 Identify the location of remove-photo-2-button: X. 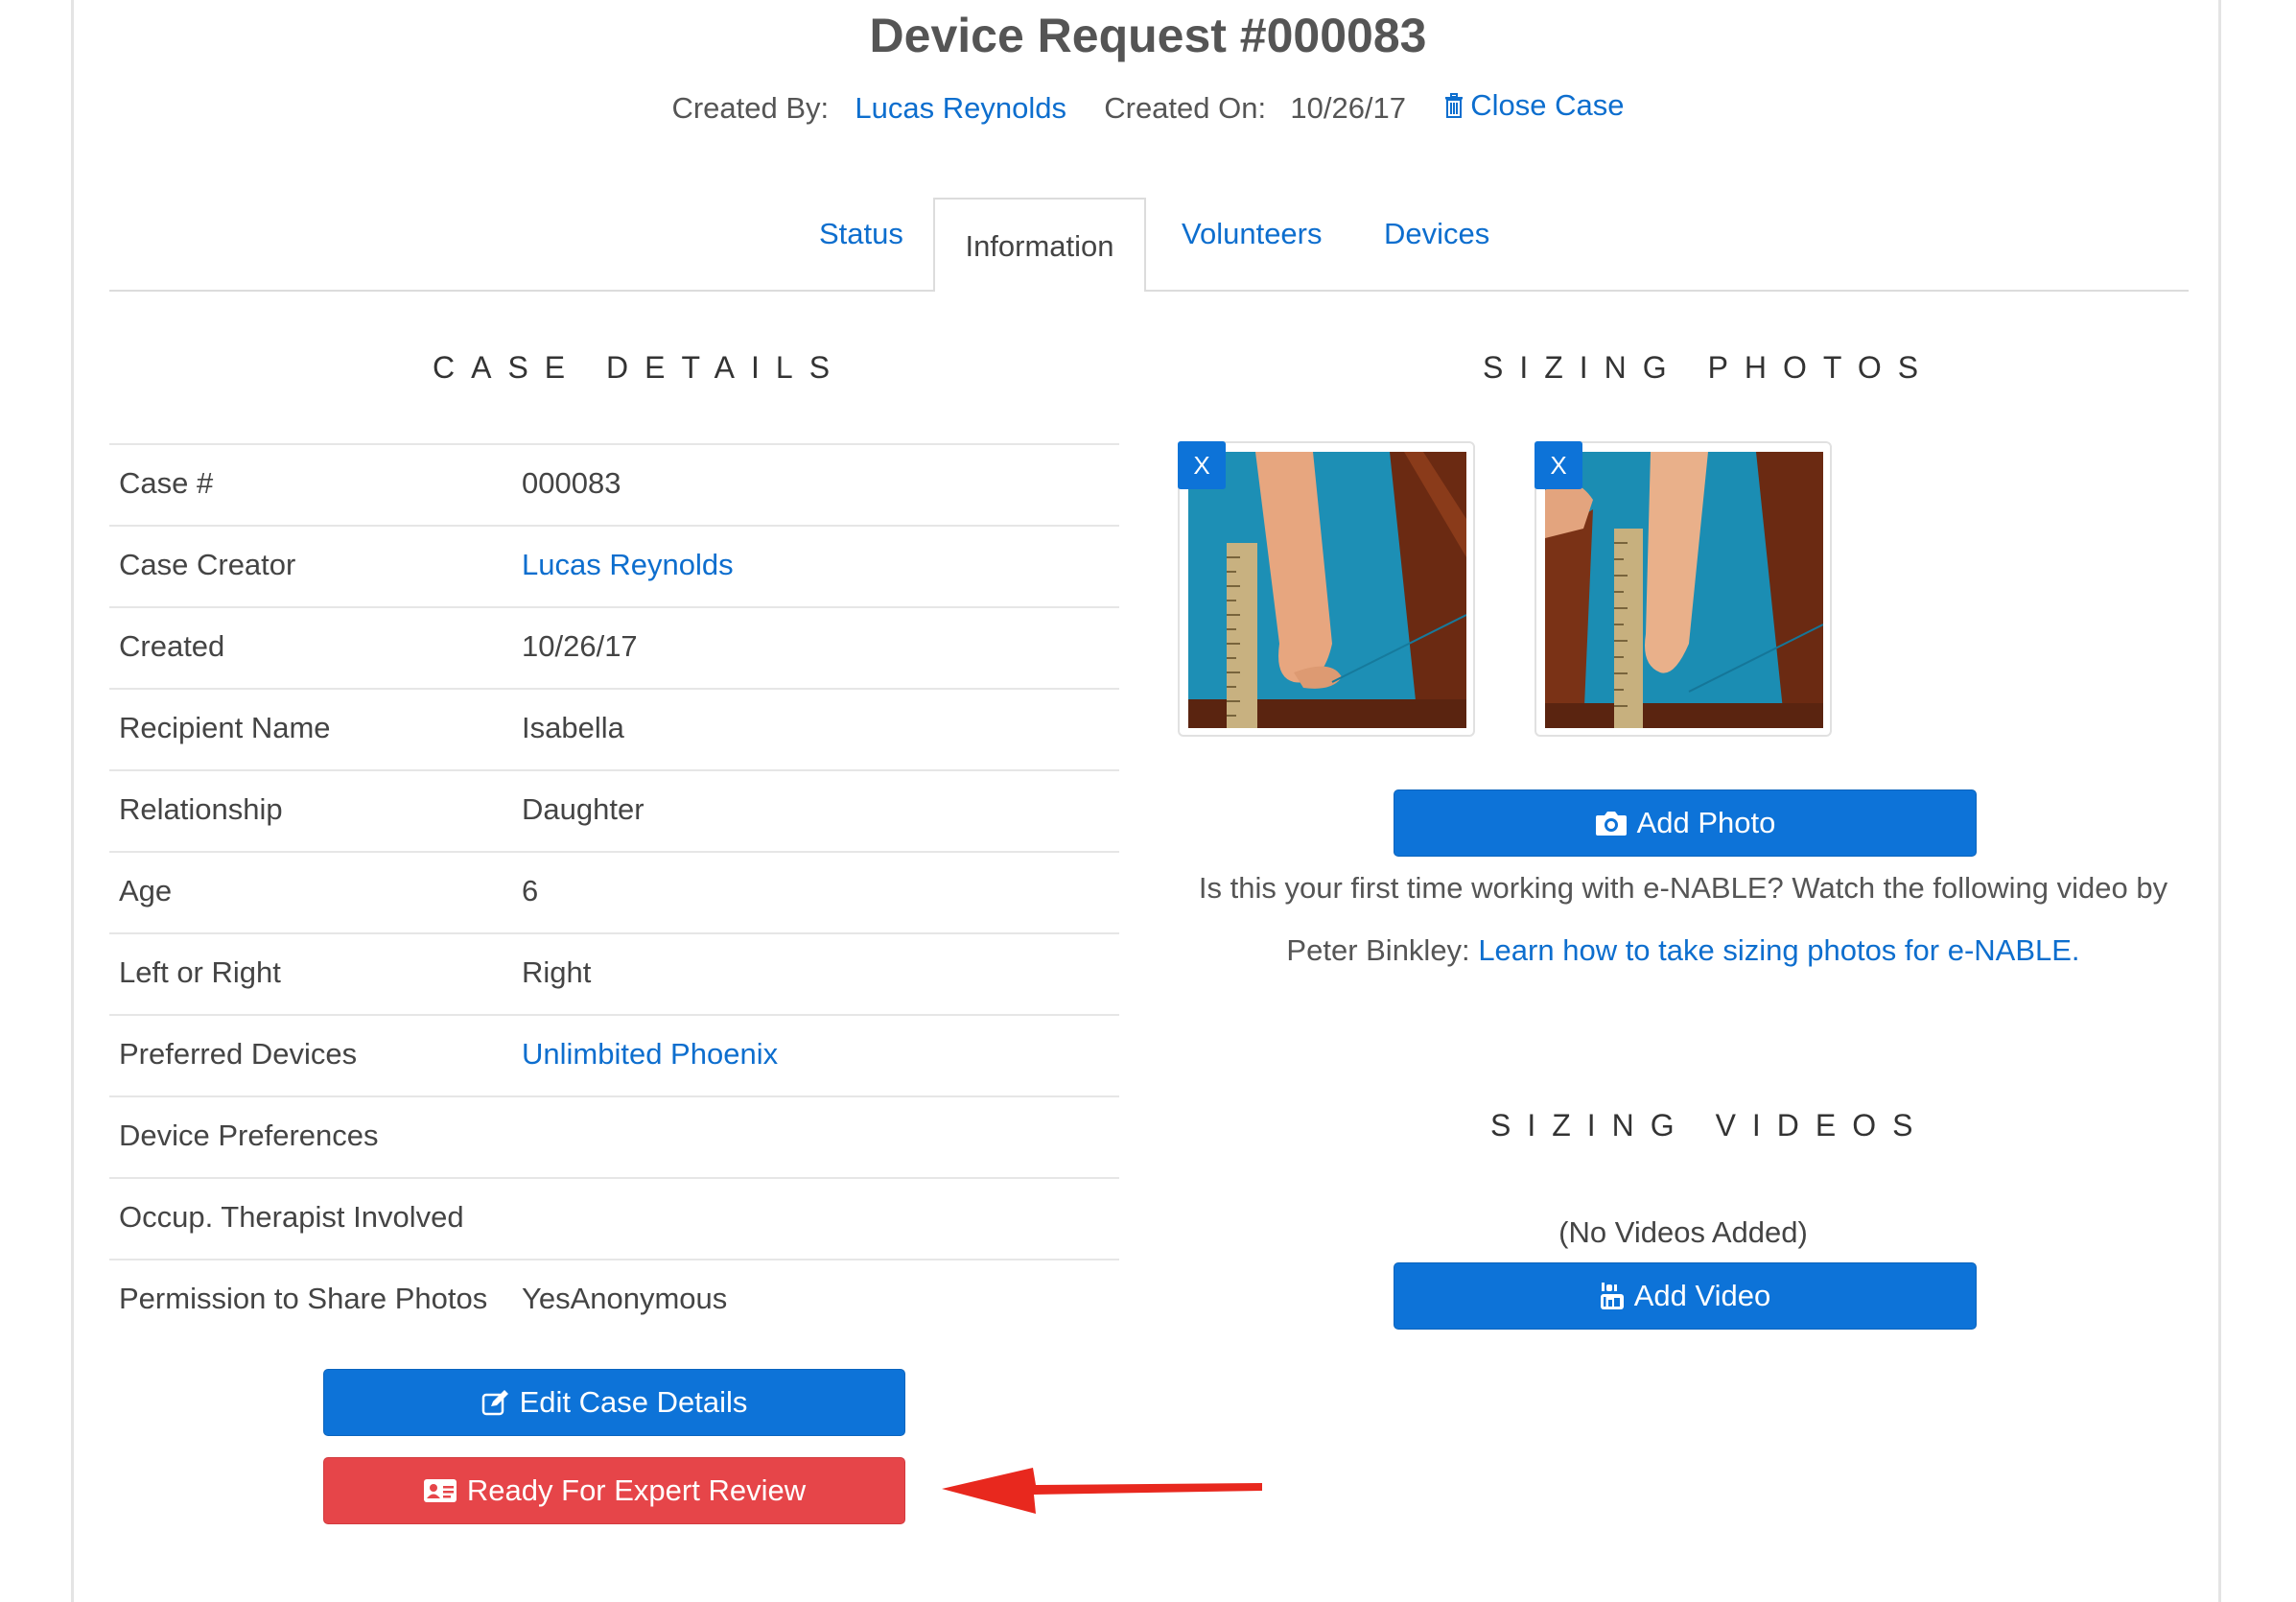
(1558, 465).